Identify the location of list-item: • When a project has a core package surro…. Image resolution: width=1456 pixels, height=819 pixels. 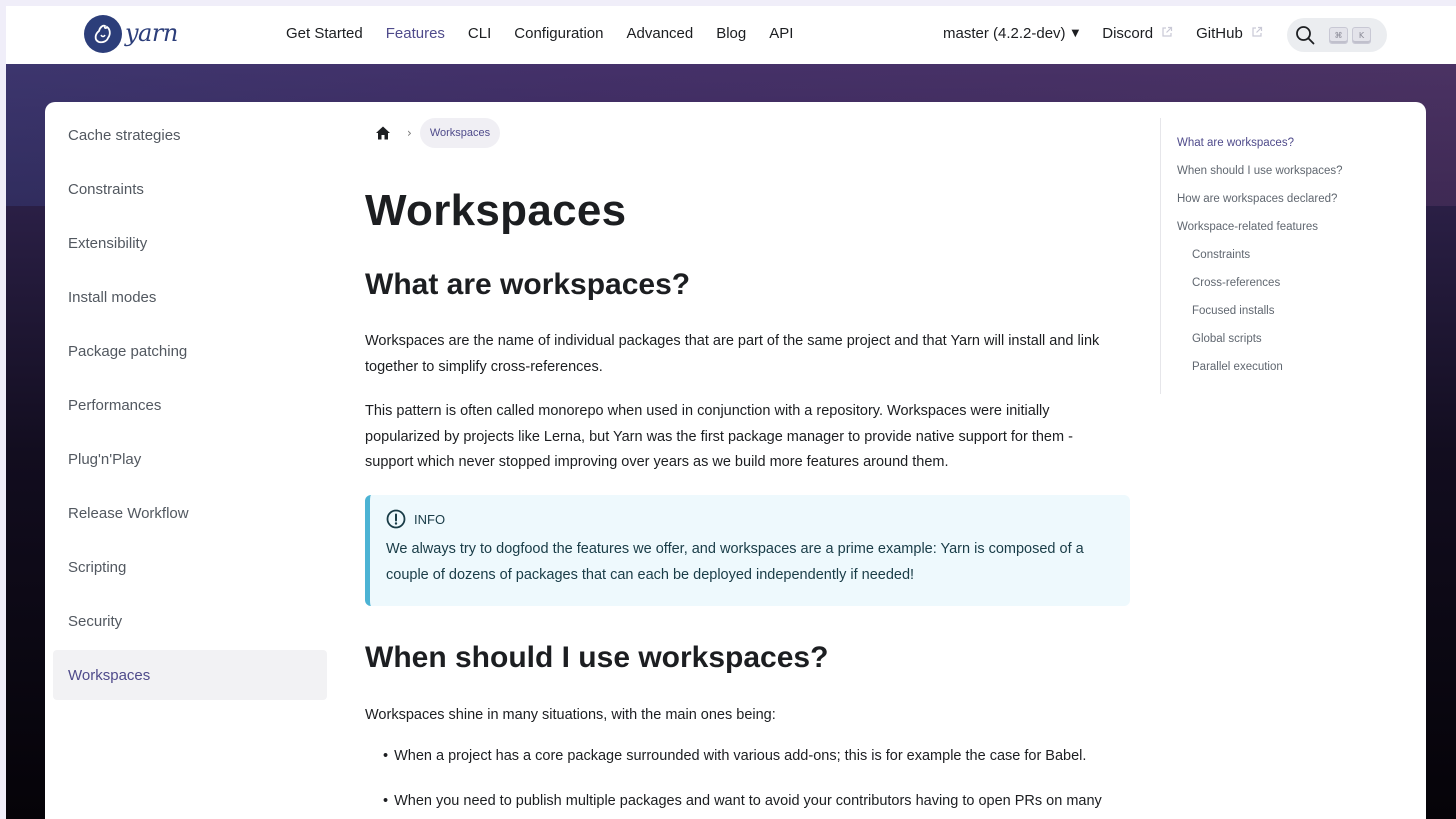
(758, 756).